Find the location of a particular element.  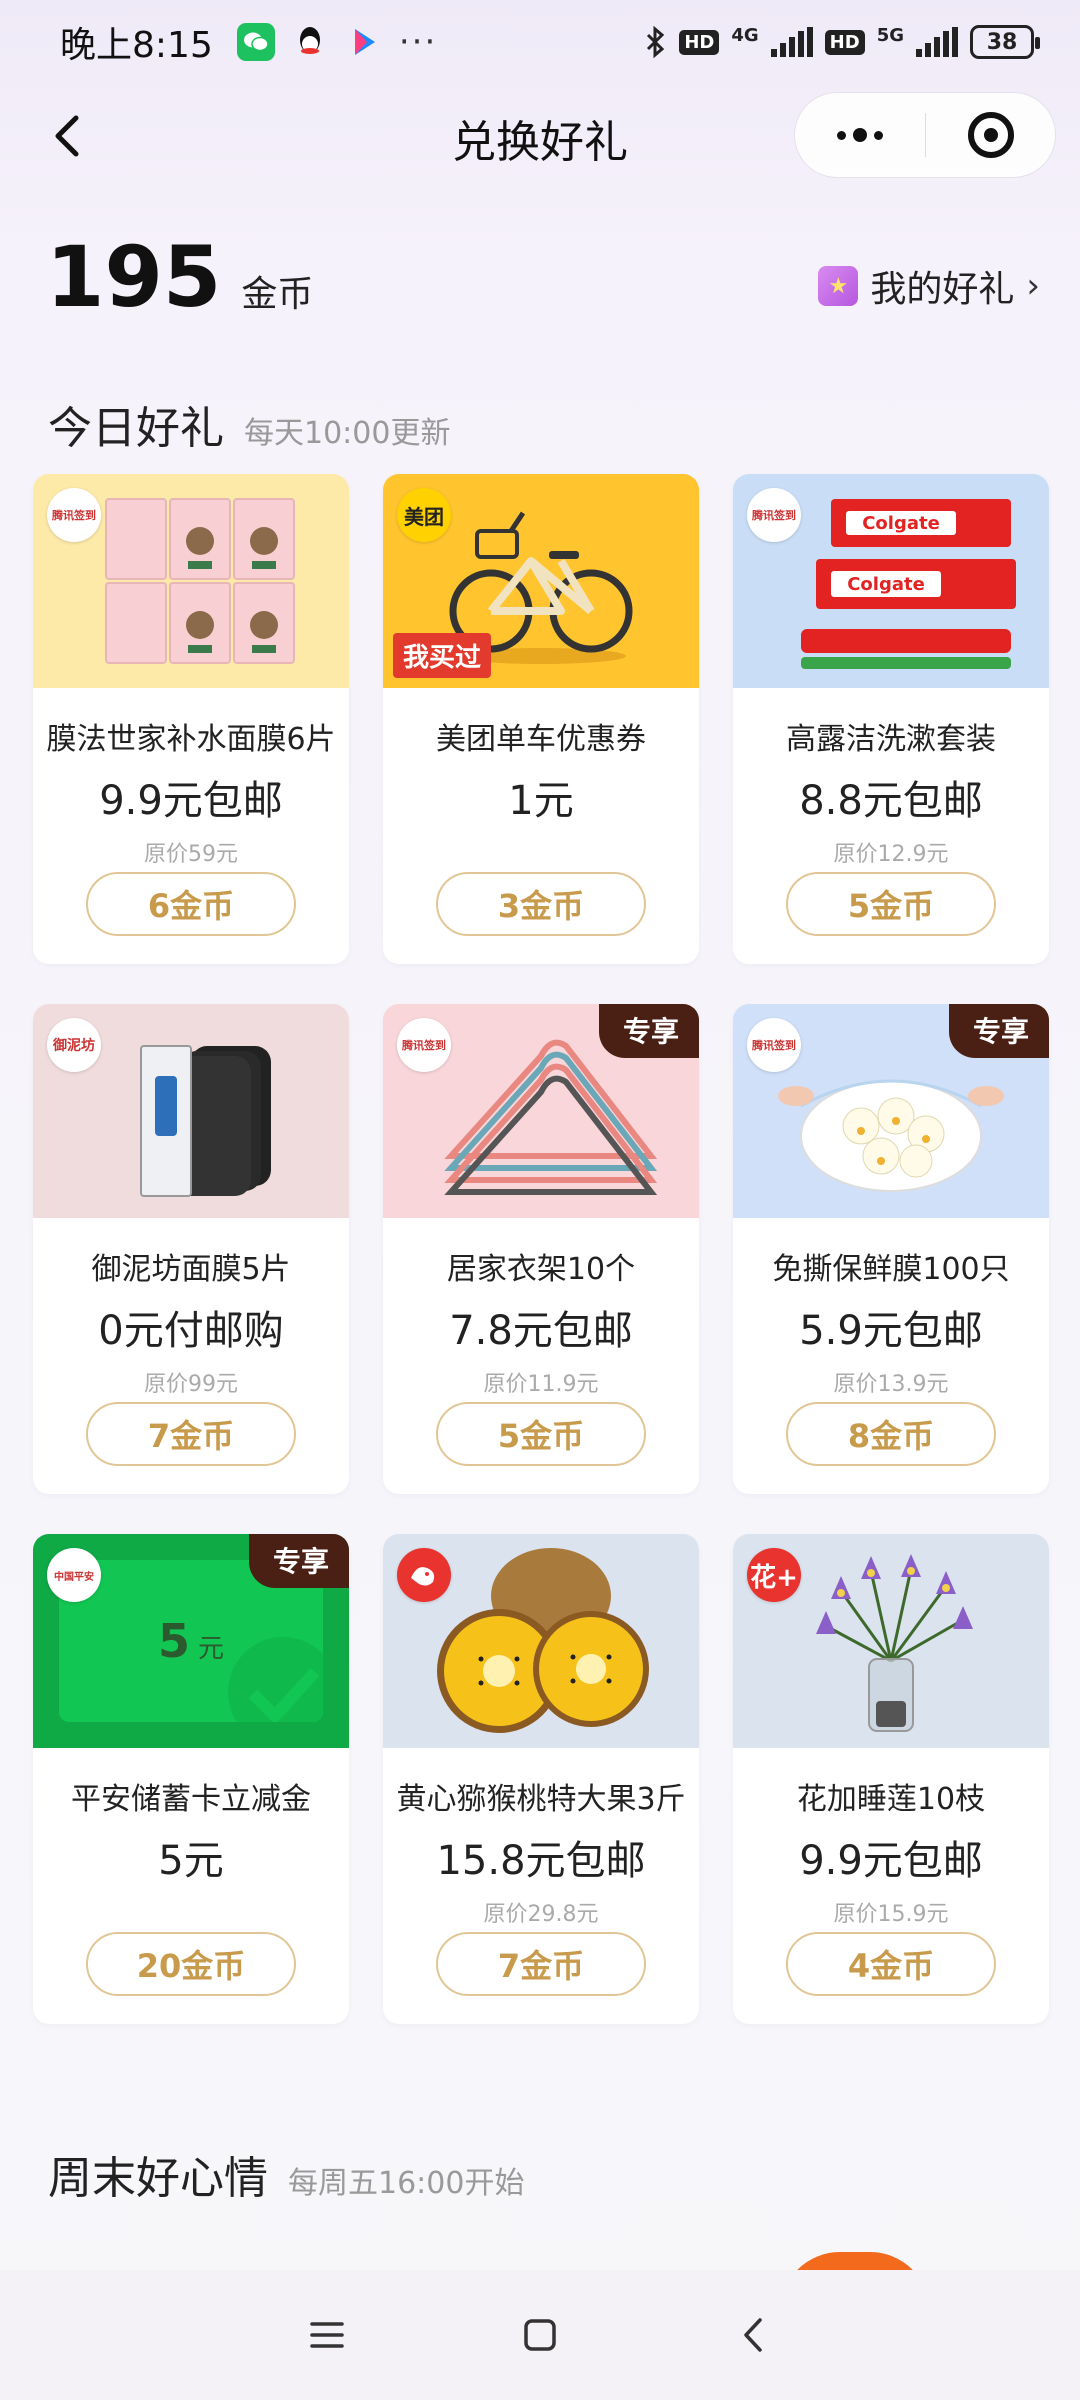

nav-bar: 兑换好礼 is located at coordinates (540, 136).